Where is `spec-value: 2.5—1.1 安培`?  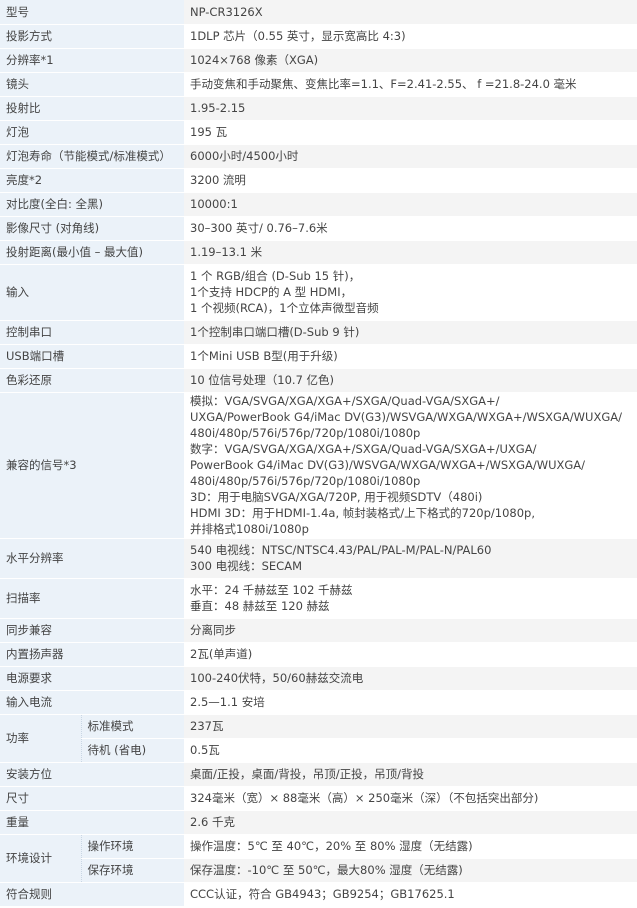 spec-value: 2.5—1.1 安培 is located at coordinates (410, 702).